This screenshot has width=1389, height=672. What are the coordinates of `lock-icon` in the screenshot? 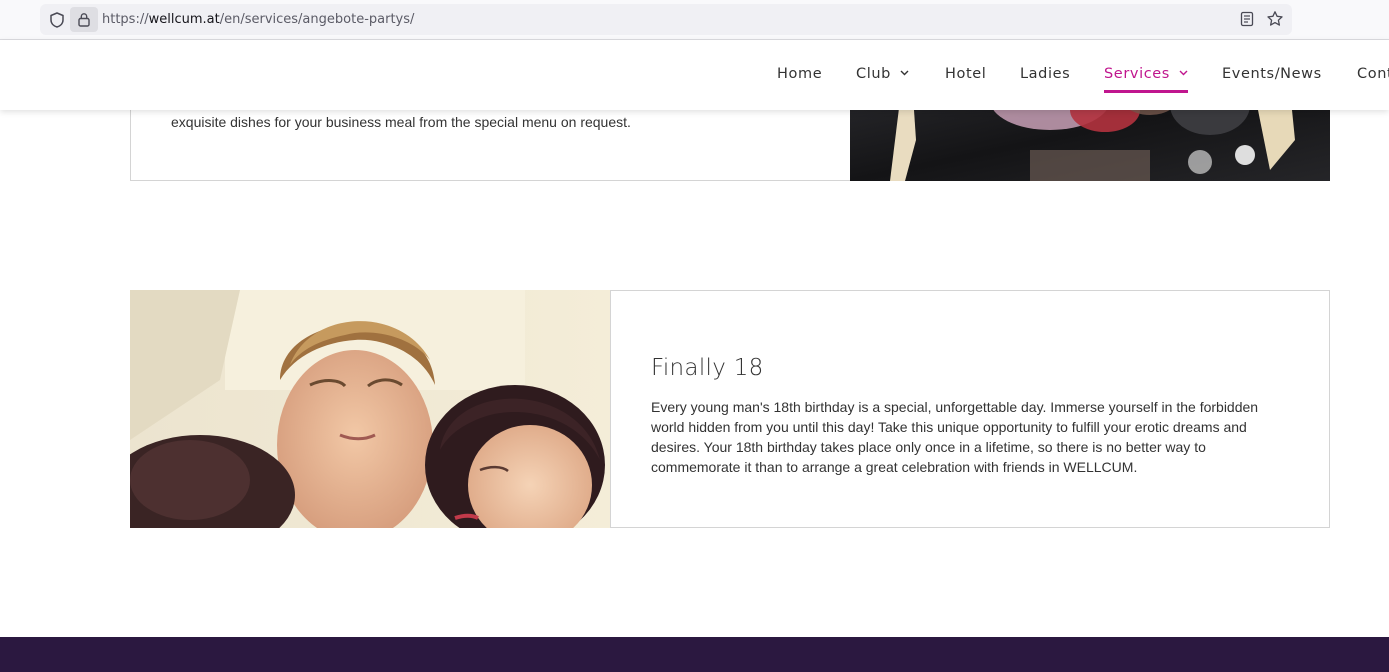 It's located at (84, 20).